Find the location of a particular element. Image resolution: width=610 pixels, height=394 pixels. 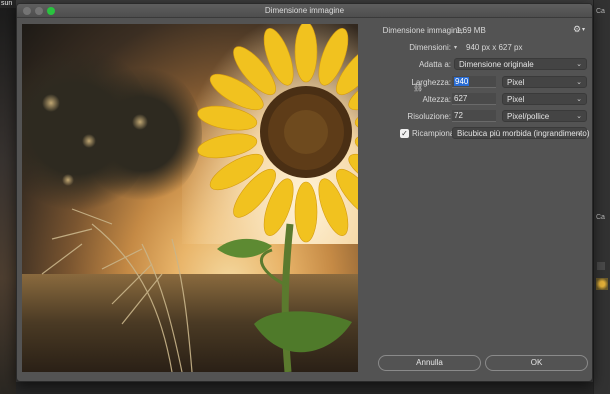

title-bar: Dimensione immagine is located at coordinates (304, 11).